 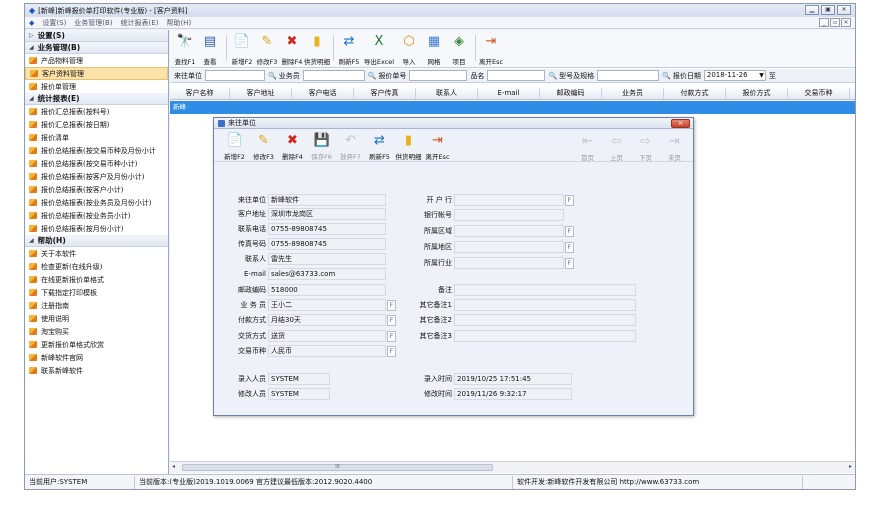 I want to click on sidebar-item: 报价总结报表(按交易币种及月份小计, so click(x=96, y=150).